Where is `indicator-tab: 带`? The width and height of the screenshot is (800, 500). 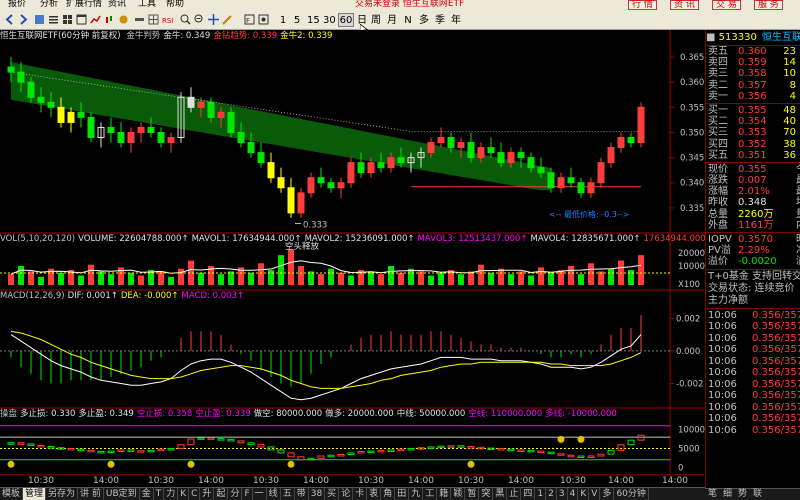 indicator-tab: 带 is located at coordinates (302, 494).